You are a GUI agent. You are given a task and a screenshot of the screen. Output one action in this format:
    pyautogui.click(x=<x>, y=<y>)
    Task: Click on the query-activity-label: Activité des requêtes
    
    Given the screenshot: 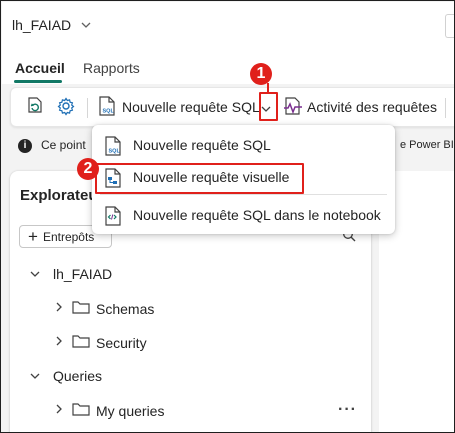 What is the action you would take?
    pyautogui.click(x=372, y=107)
    